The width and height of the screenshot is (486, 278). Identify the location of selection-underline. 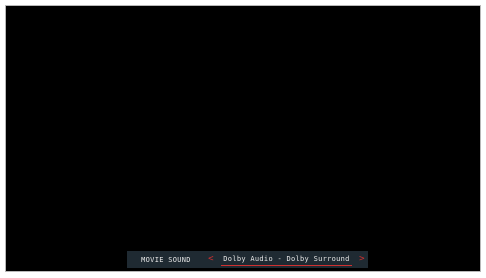
(286, 265).